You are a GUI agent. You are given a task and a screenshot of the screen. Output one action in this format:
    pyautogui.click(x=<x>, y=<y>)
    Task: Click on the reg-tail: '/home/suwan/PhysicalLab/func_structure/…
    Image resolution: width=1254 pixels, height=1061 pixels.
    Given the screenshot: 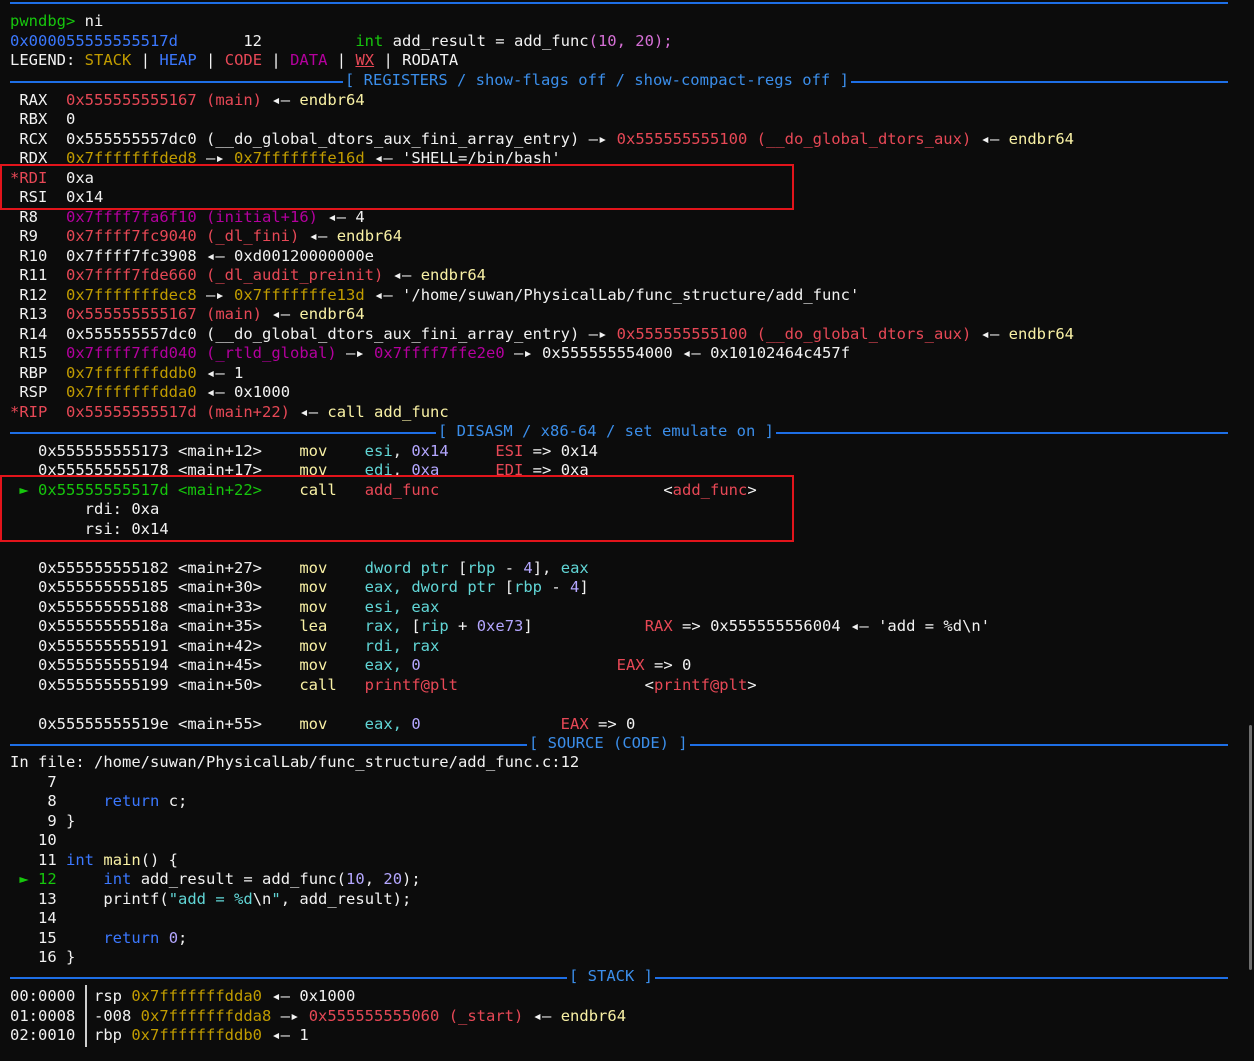 What is the action you would take?
    pyautogui.click(x=631, y=294)
    